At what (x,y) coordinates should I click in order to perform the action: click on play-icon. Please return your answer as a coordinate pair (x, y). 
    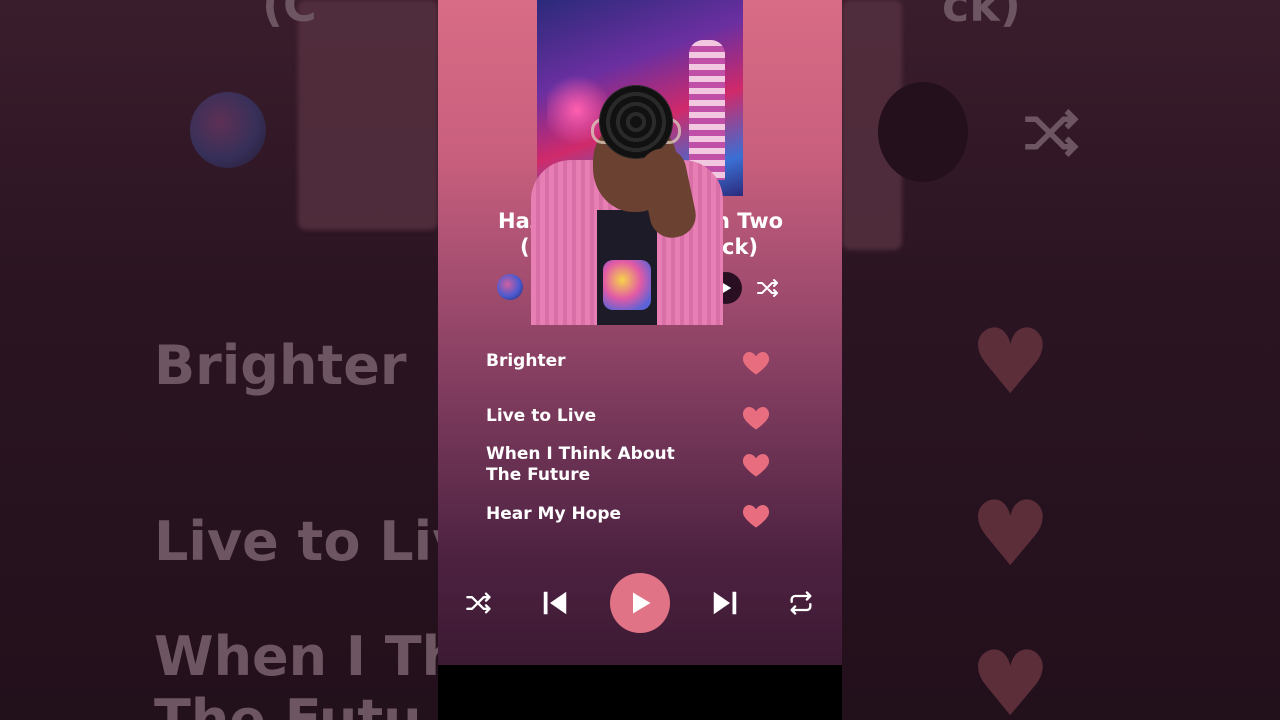
    Looking at the image, I should click on (642, 603).